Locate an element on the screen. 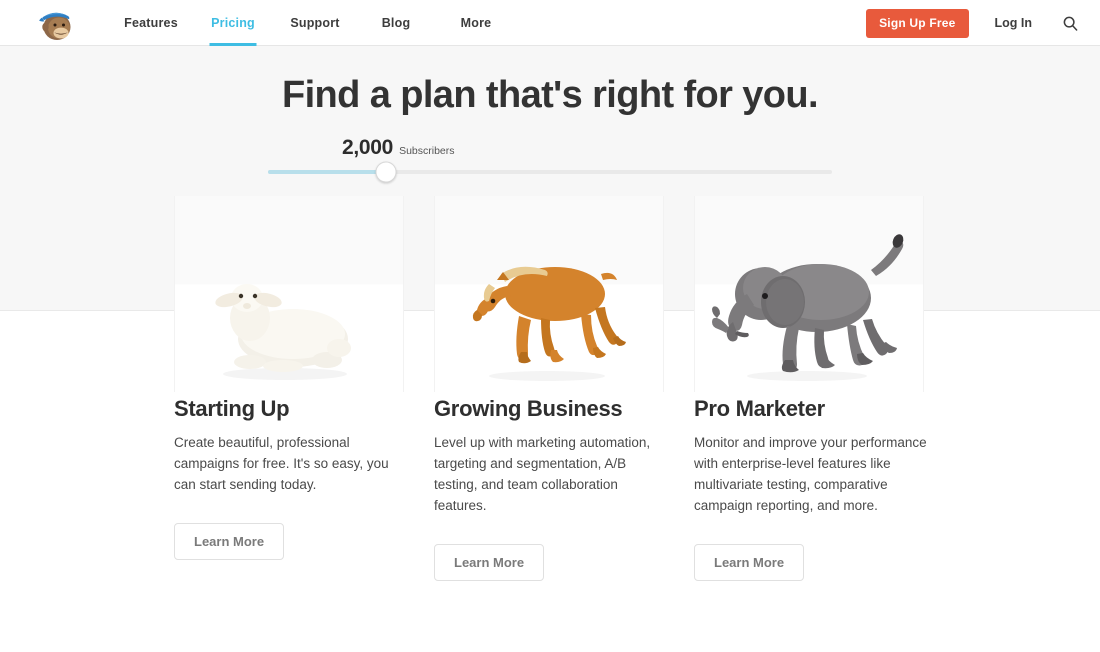  search-button is located at coordinates (1070, 23).